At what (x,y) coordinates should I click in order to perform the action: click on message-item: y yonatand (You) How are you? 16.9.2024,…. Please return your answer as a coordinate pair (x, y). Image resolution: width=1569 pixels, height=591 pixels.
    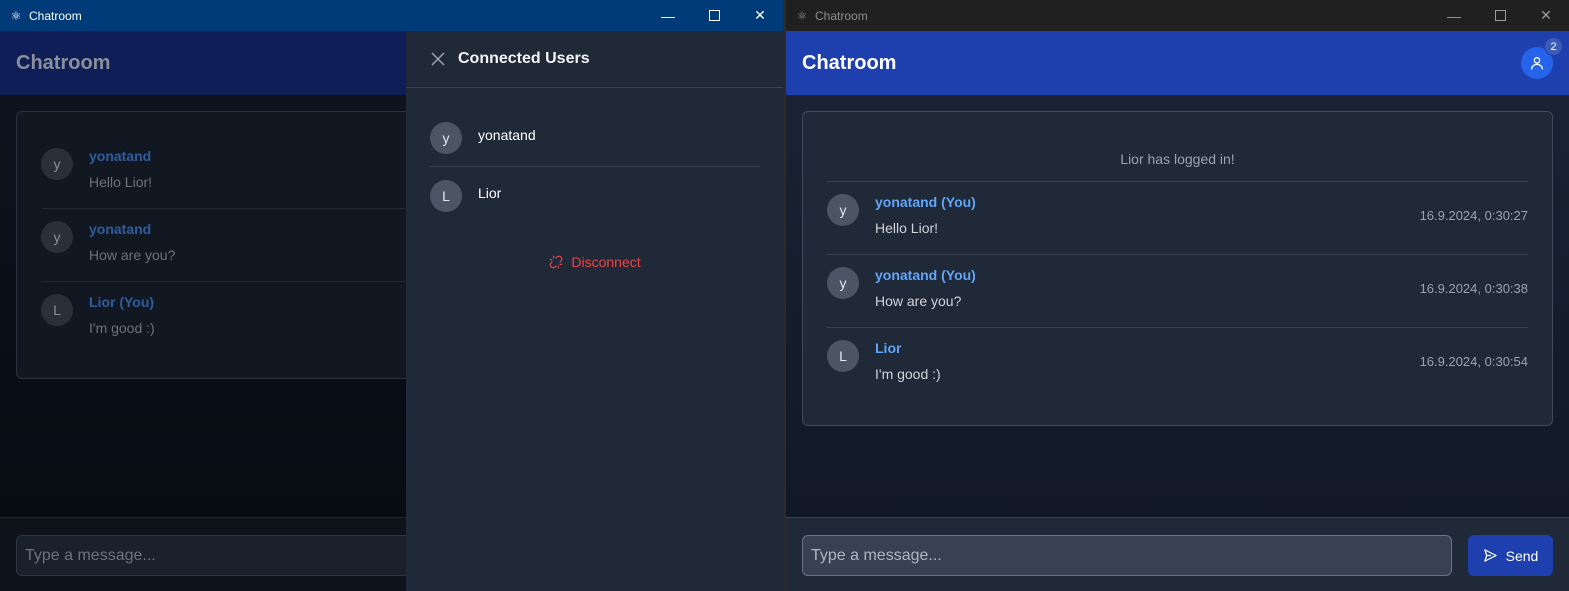
    Looking at the image, I should click on (1177, 291).